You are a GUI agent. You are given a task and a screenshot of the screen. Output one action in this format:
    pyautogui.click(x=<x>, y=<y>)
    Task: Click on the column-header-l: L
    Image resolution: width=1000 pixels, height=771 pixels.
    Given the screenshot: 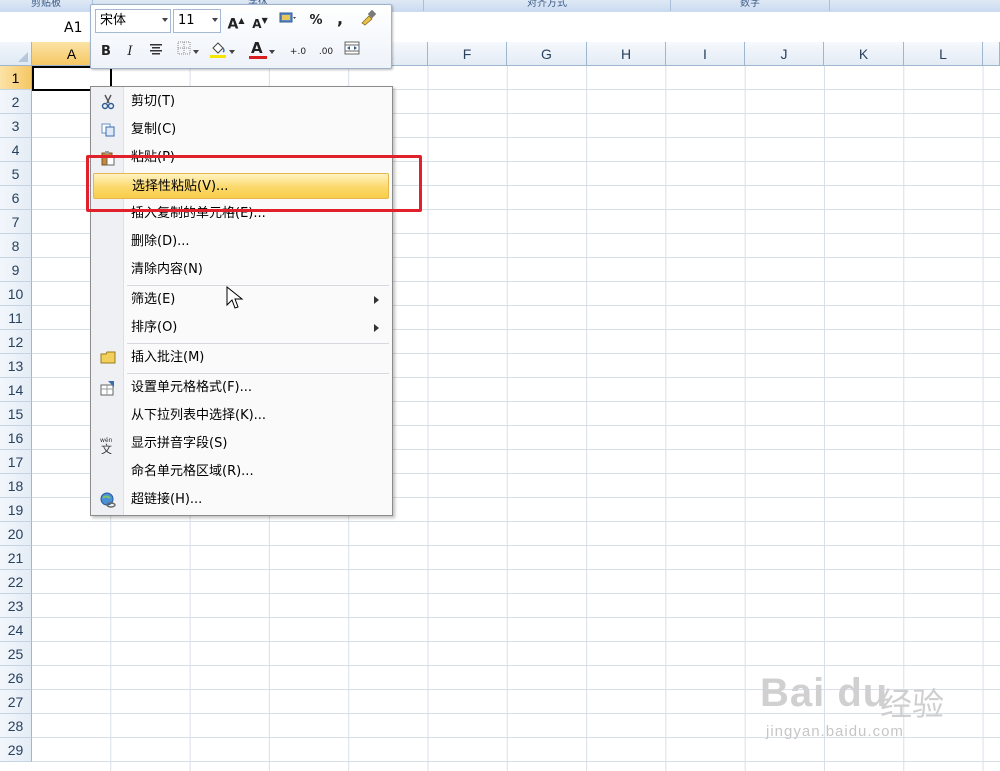 What is the action you would take?
    pyautogui.click(x=943, y=54)
    